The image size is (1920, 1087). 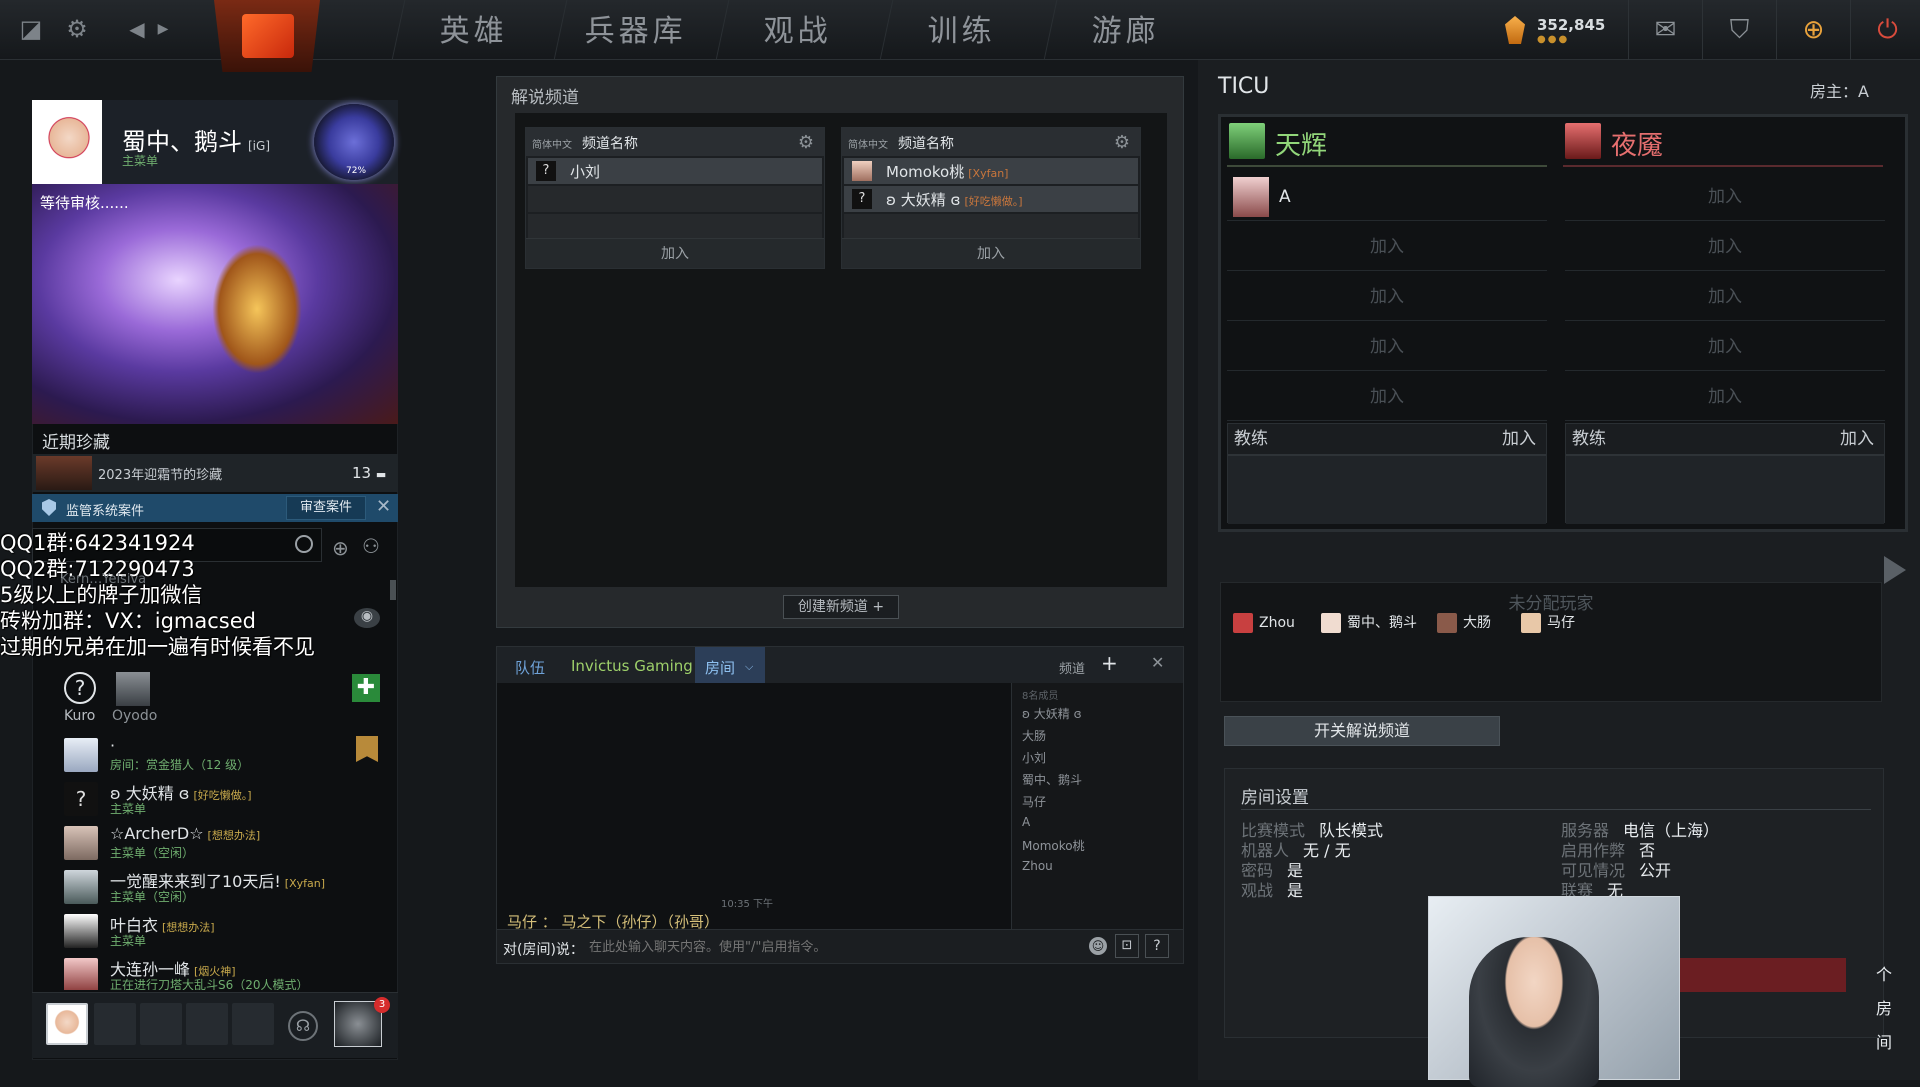 I want to click on chat-member: 马仔, so click(x=1034, y=801).